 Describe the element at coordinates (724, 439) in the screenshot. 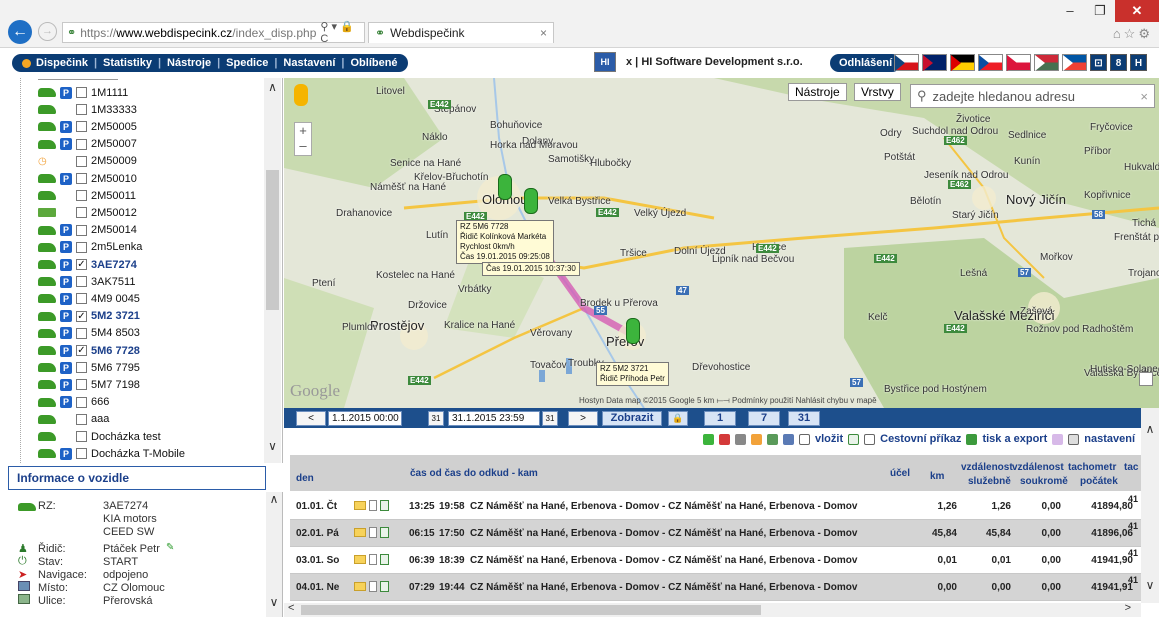

I see `delete-trip-icon` at that location.